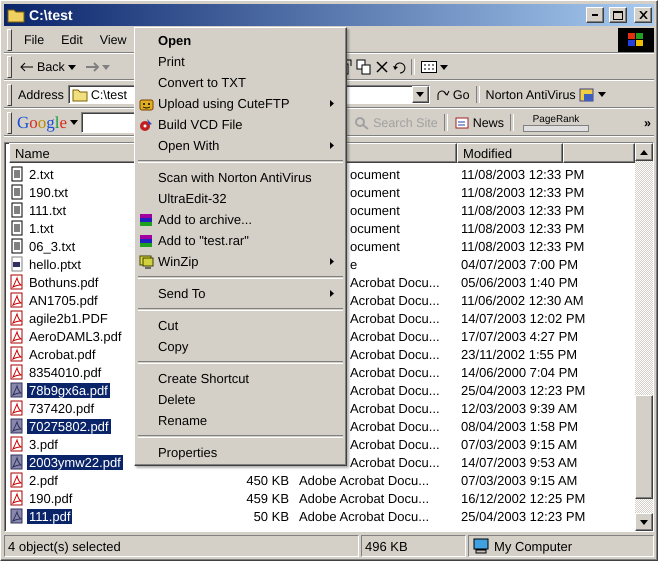 The image size is (658, 561). Describe the element at coordinates (75, 462) in the screenshot. I see `file-name: 2003ymw22.pdf` at that location.